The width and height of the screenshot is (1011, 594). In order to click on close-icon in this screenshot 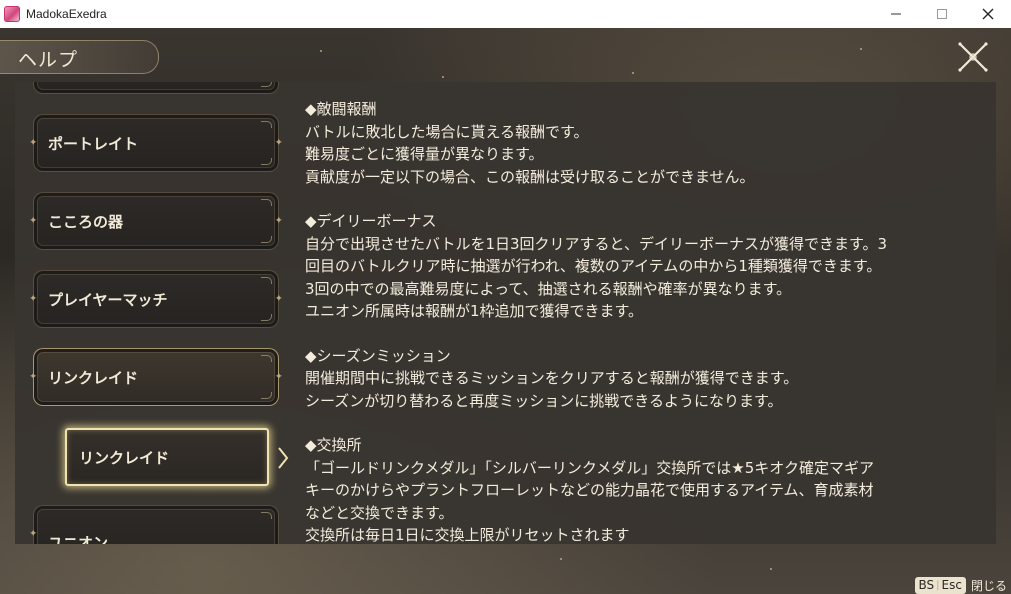, I will do `click(988, 14)`.